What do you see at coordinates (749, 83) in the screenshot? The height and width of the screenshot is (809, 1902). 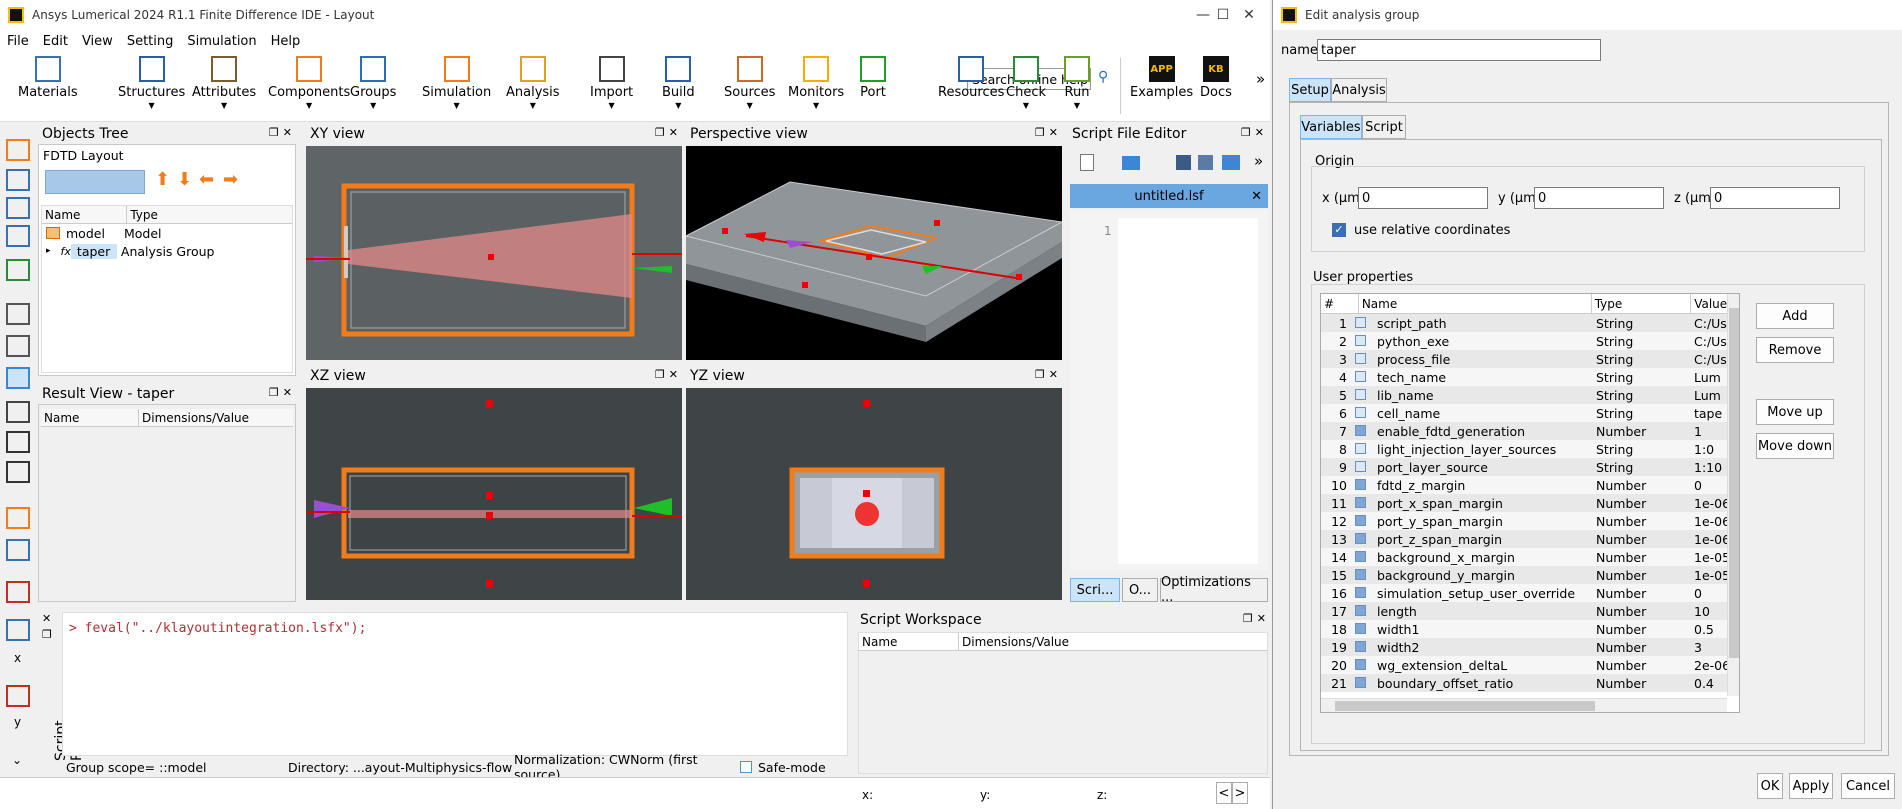 I see `sources-button: Sources ▼` at bounding box center [749, 83].